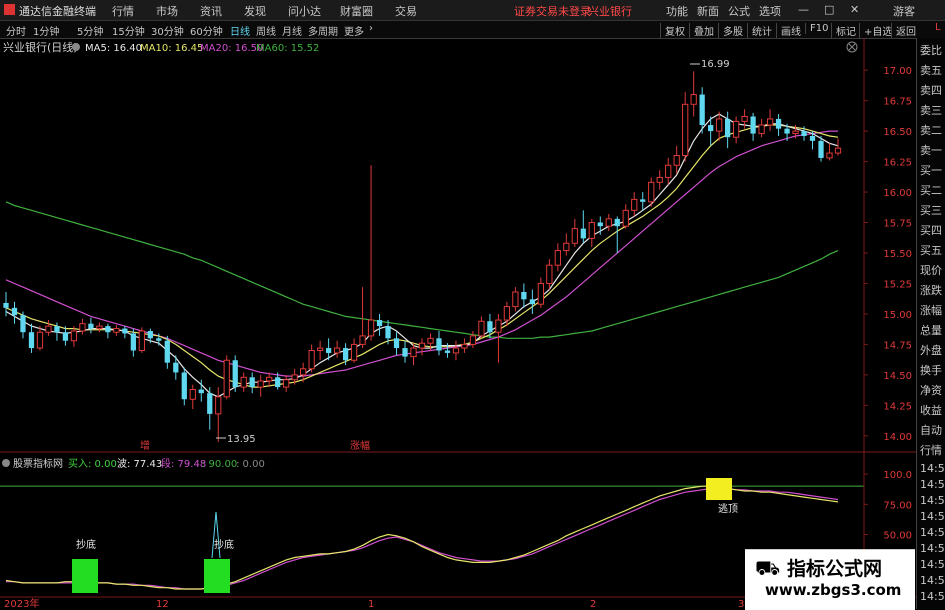 The height and width of the screenshot is (610, 945). I want to click on more-chevron-icon: ›, so click(371, 28).